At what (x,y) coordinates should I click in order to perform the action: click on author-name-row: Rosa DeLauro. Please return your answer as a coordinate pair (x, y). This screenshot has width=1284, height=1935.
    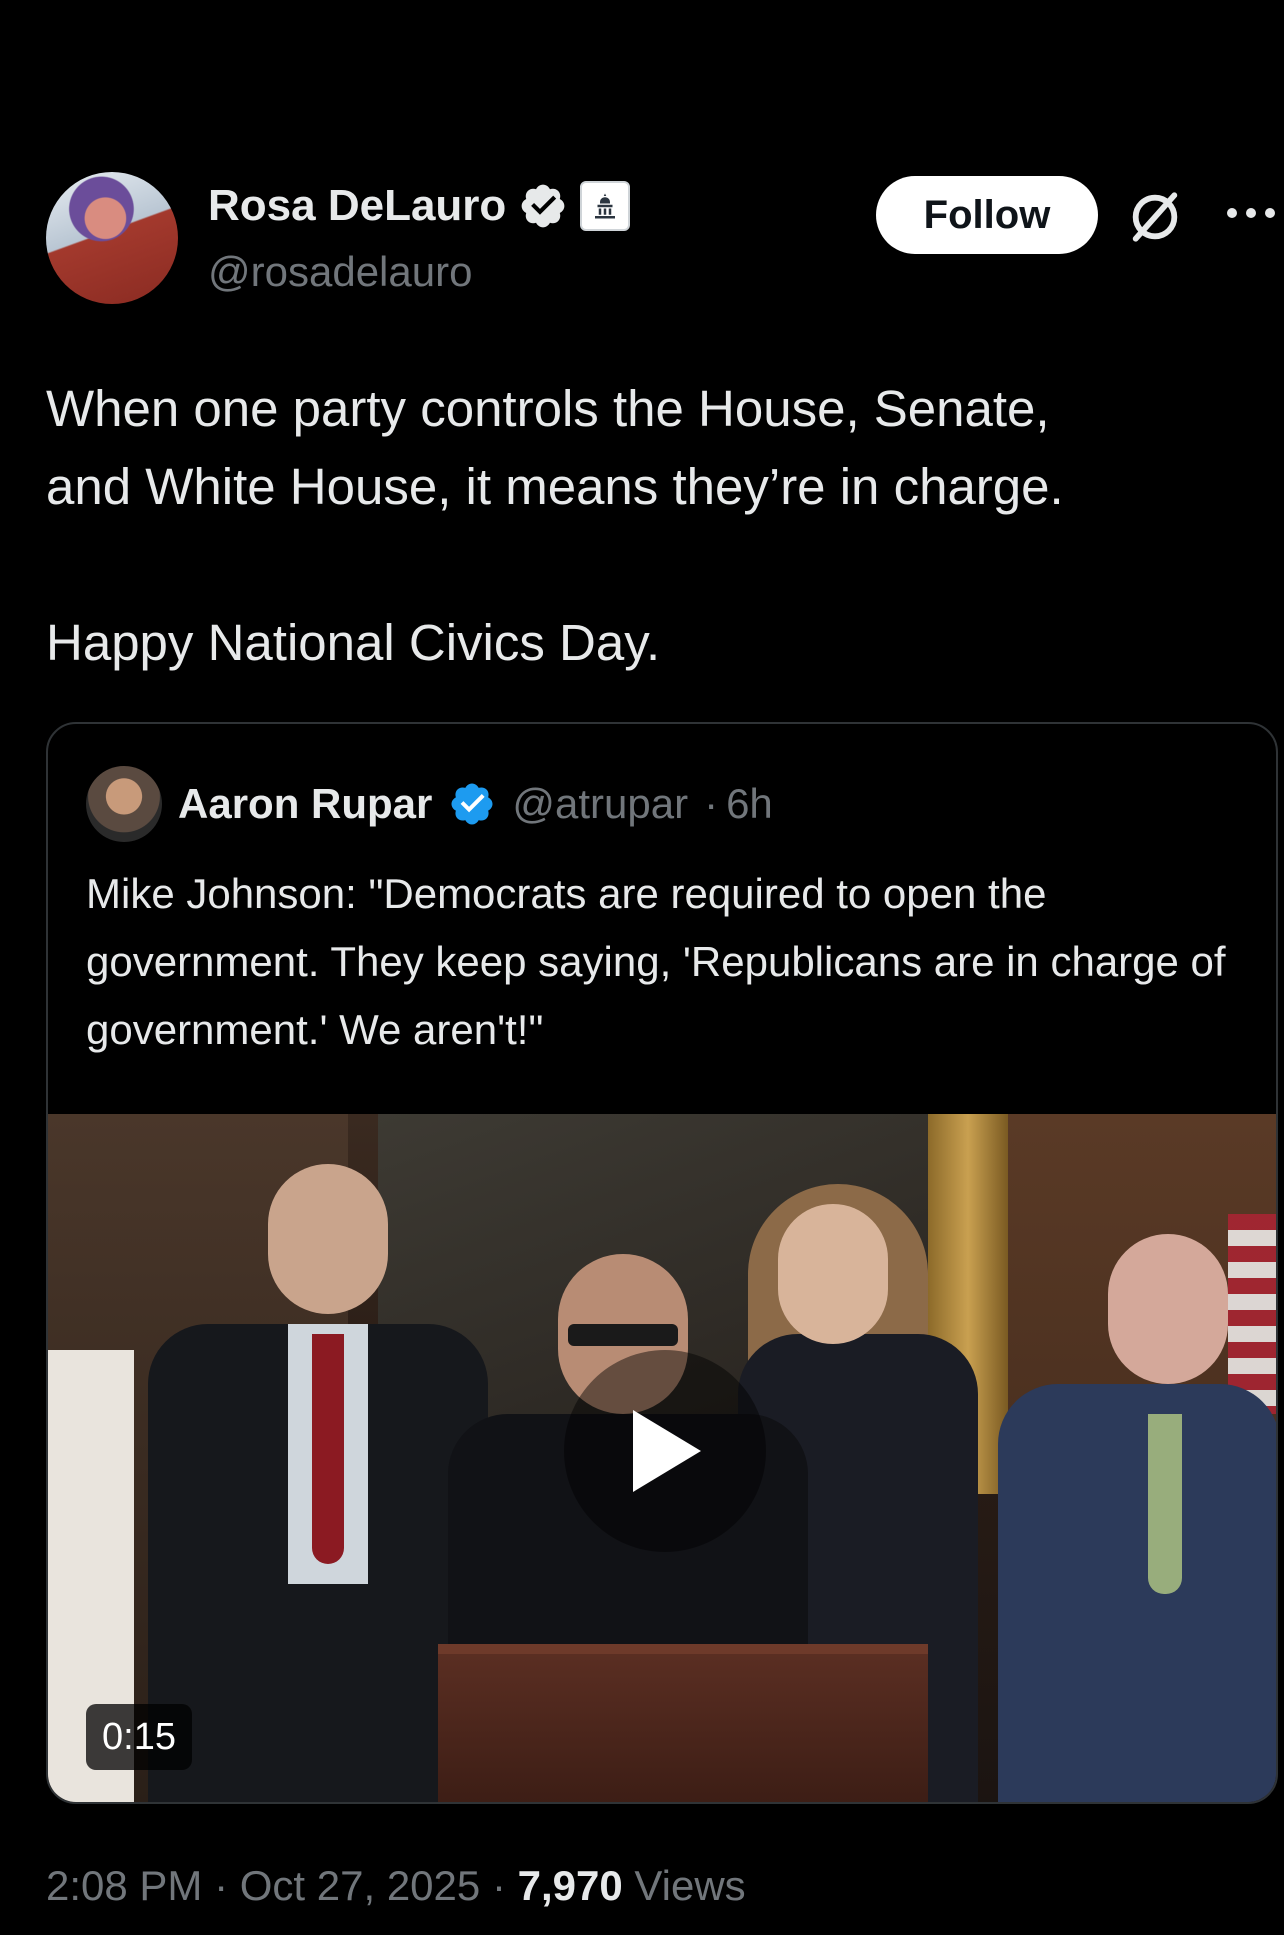
    Looking at the image, I should click on (419, 206).